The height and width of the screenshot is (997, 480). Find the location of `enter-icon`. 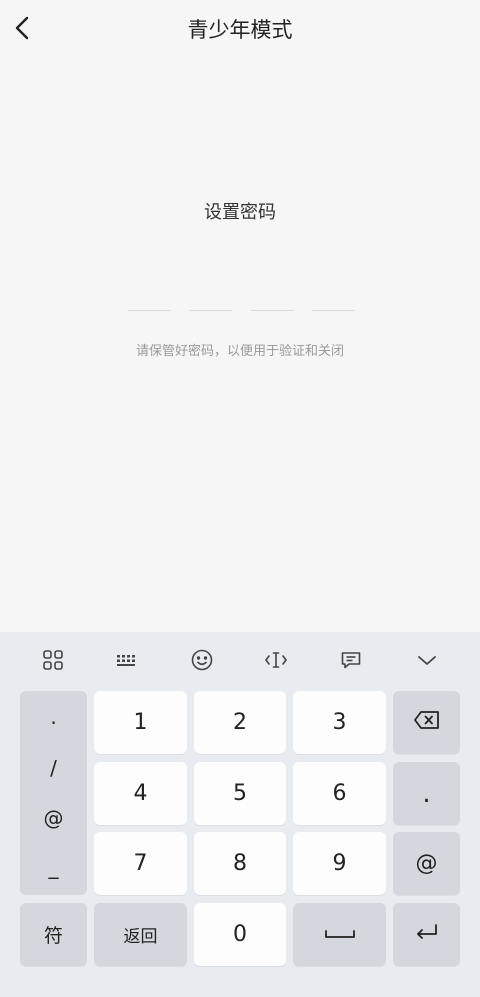

enter-icon is located at coordinates (427, 935).